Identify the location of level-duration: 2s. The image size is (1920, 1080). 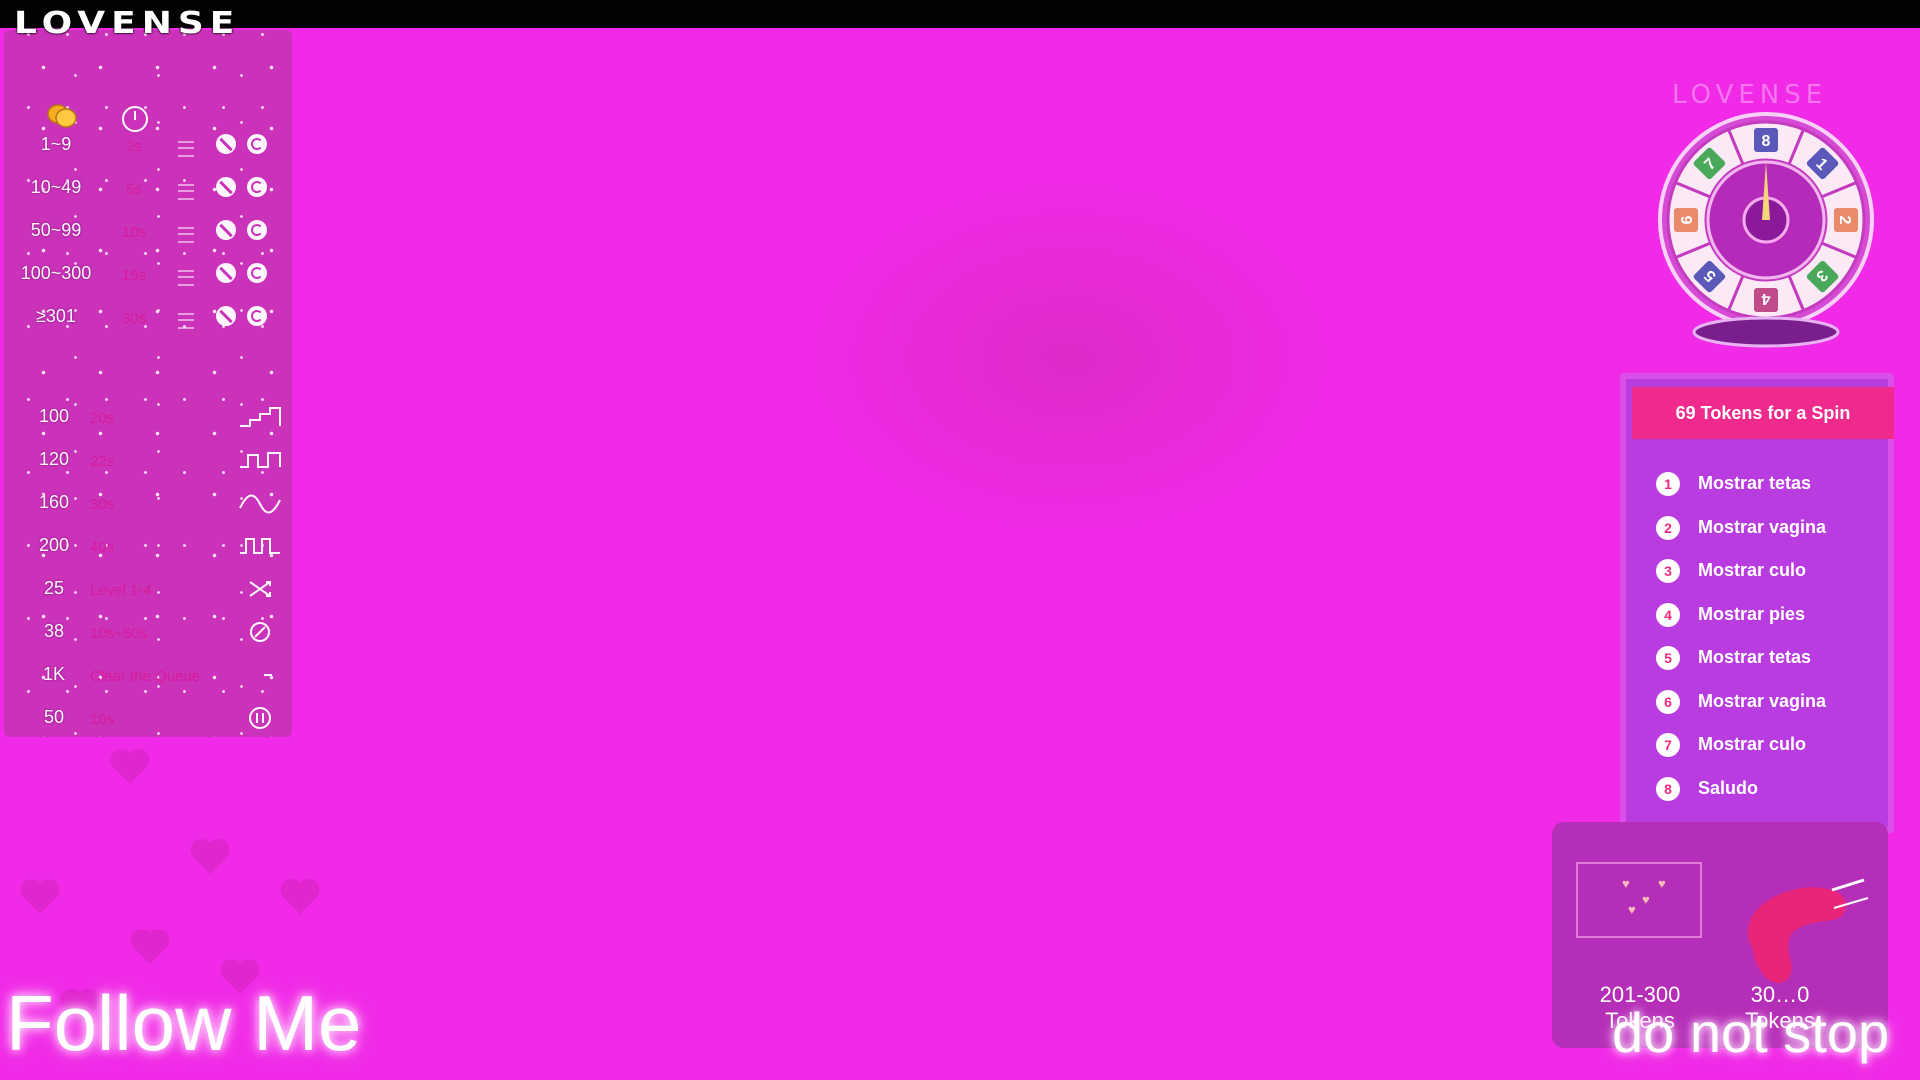
(134, 146).